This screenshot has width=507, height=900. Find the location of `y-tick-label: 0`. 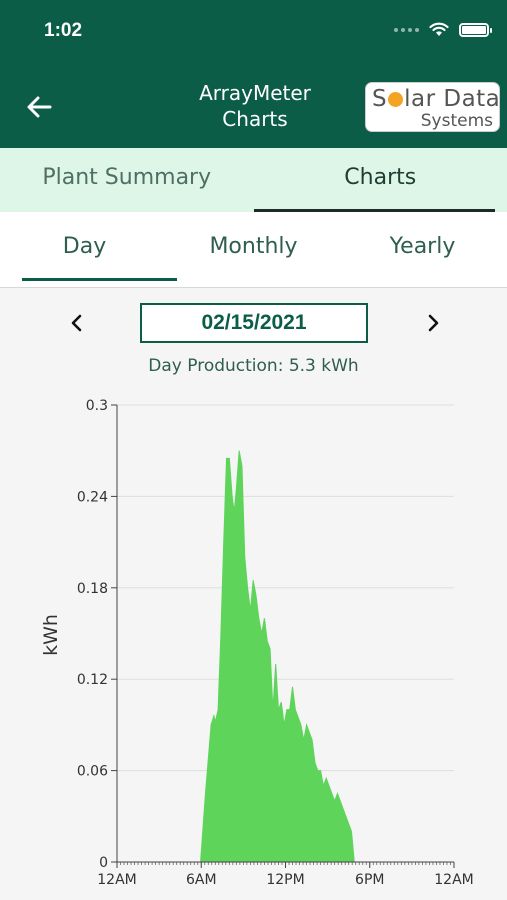

y-tick-label: 0 is located at coordinates (103, 863).